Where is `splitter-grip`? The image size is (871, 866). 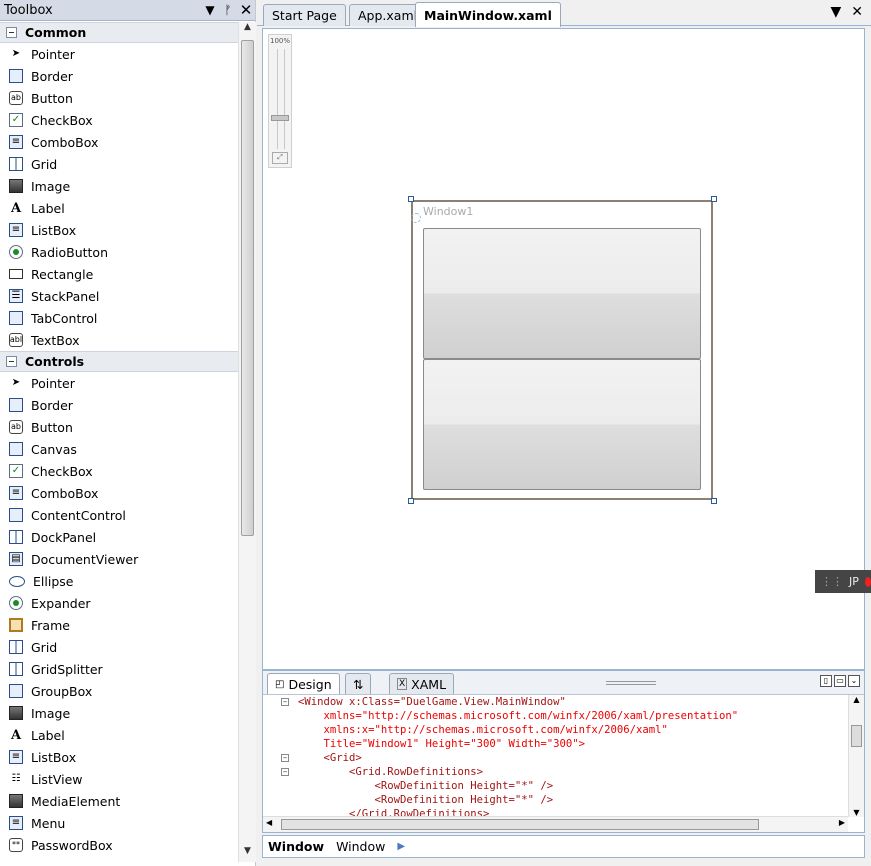
splitter-grip is located at coordinates (631, 683).